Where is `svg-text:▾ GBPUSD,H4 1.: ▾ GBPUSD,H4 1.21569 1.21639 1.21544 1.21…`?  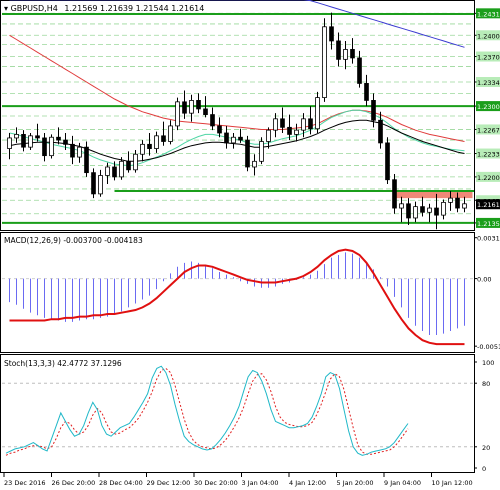
svg-text:▾ GBPUSD,H4 1.: ▾ GBPUSD,H4 1.21569 1.21639 1.21544 1.21… is located at coordinates (104, 8).